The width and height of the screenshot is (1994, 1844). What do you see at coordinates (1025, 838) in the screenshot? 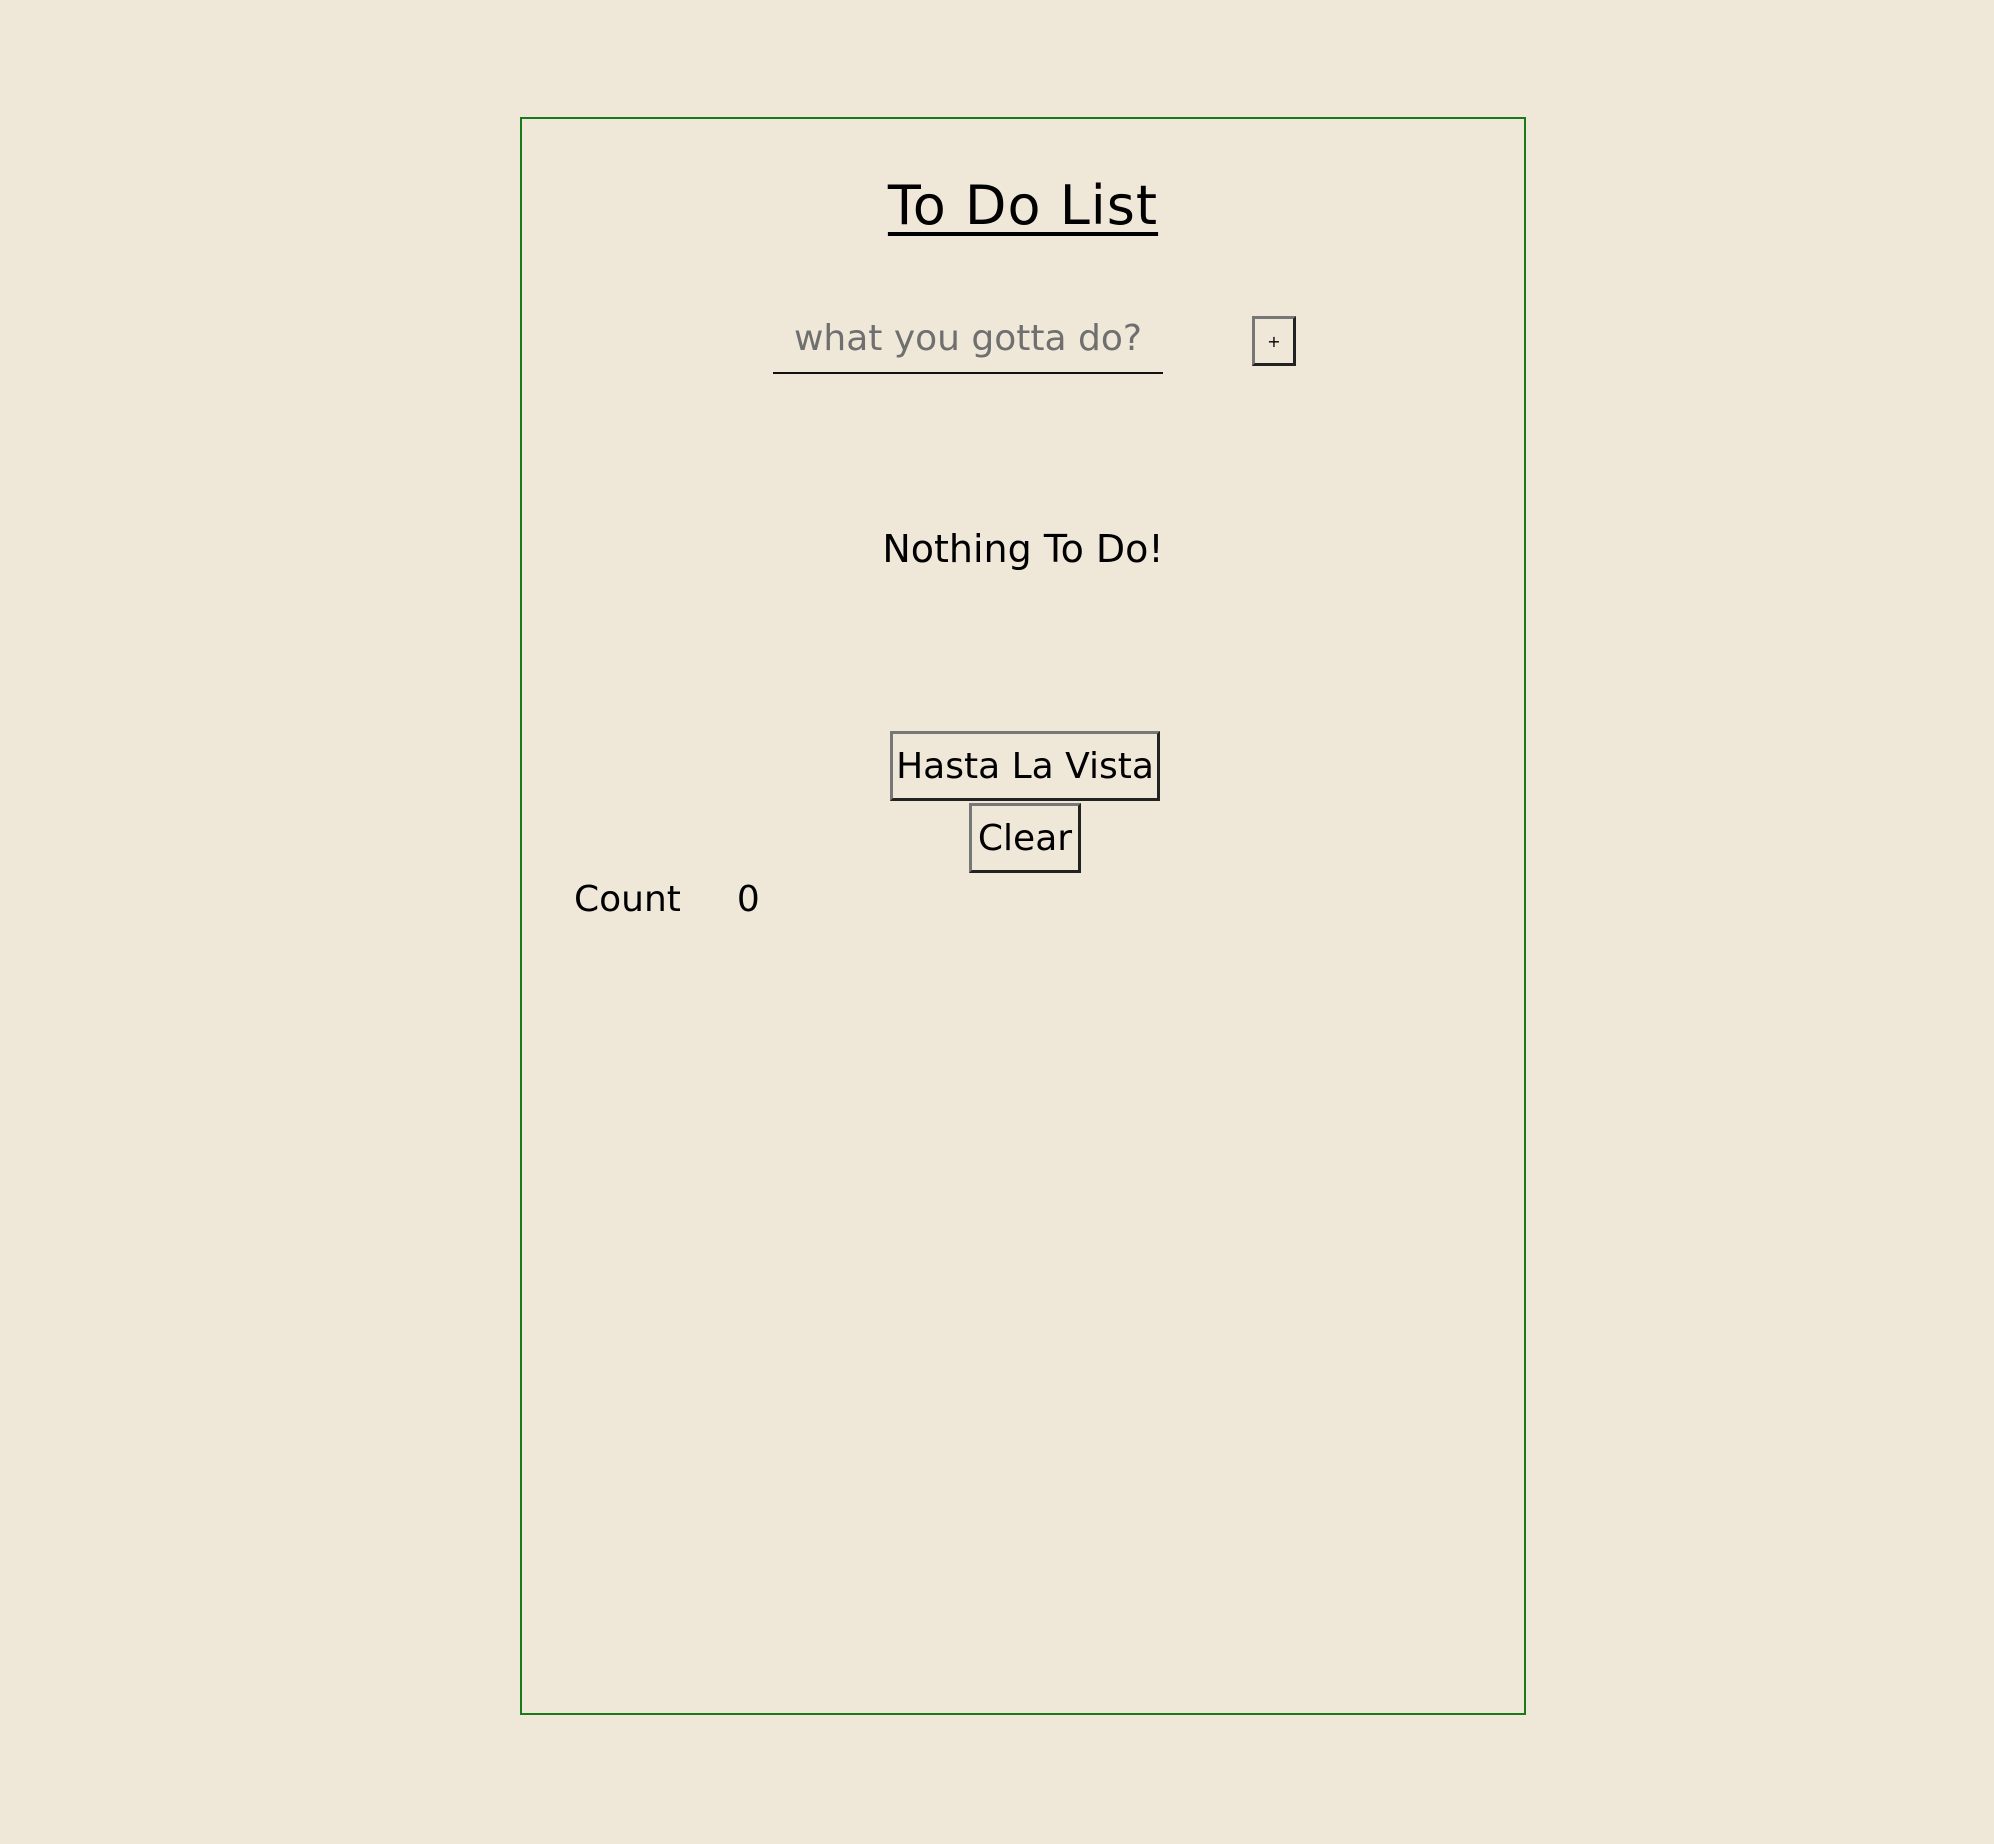
I see `clear-button: Clear` at bounding box center [1025, 838].